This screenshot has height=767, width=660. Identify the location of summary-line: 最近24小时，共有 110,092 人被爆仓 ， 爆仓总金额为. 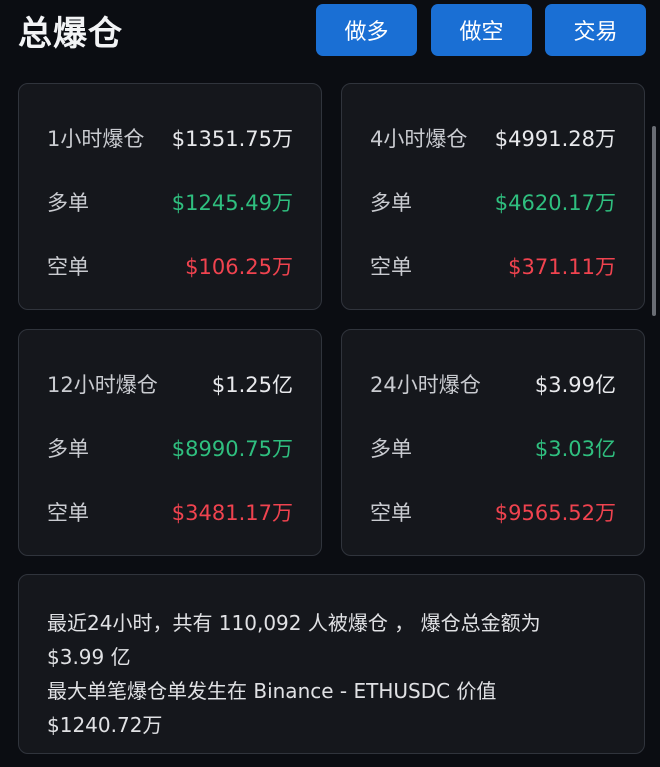
(294, 623).